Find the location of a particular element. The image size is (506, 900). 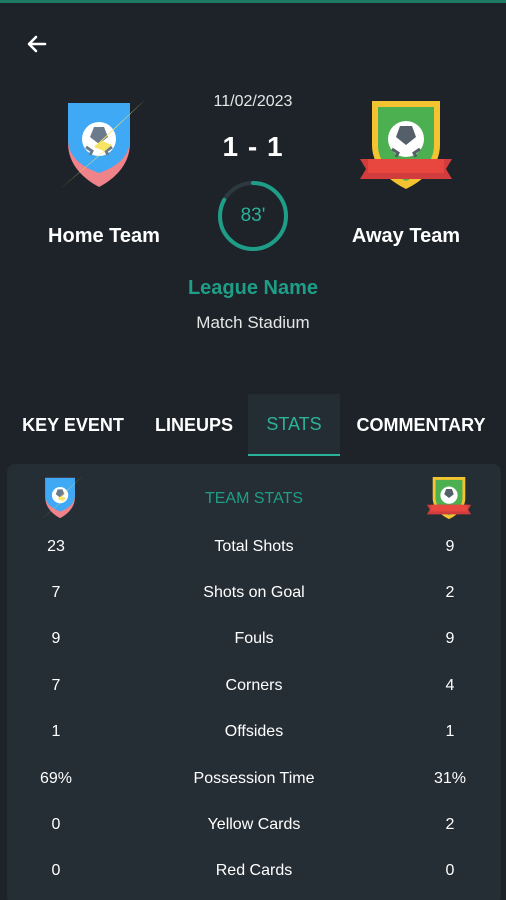

away-team-crest is located at coordinates (406, 147).